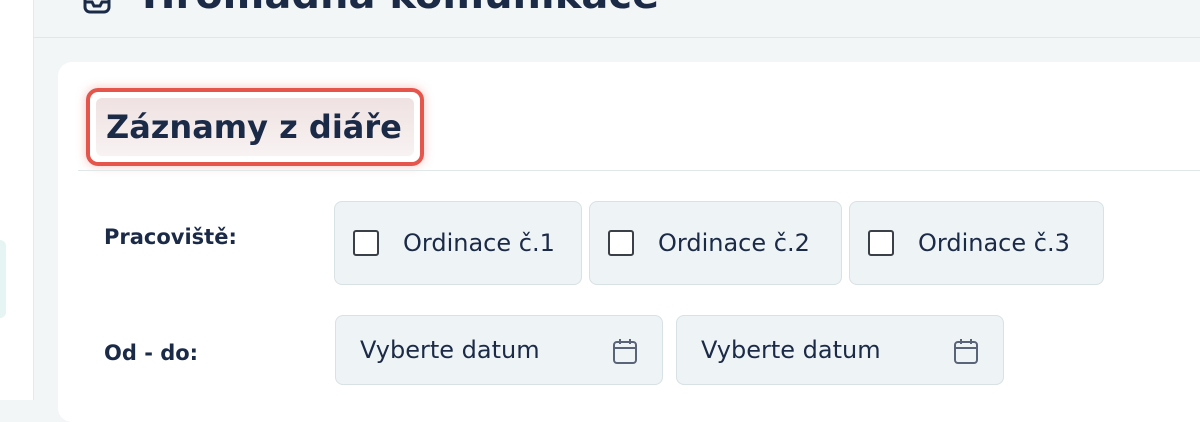 The width and height of the screenshot is (1200, 422). I want to click on workplace-checkbox-2: Ordinace č.2, so click(715, 243).